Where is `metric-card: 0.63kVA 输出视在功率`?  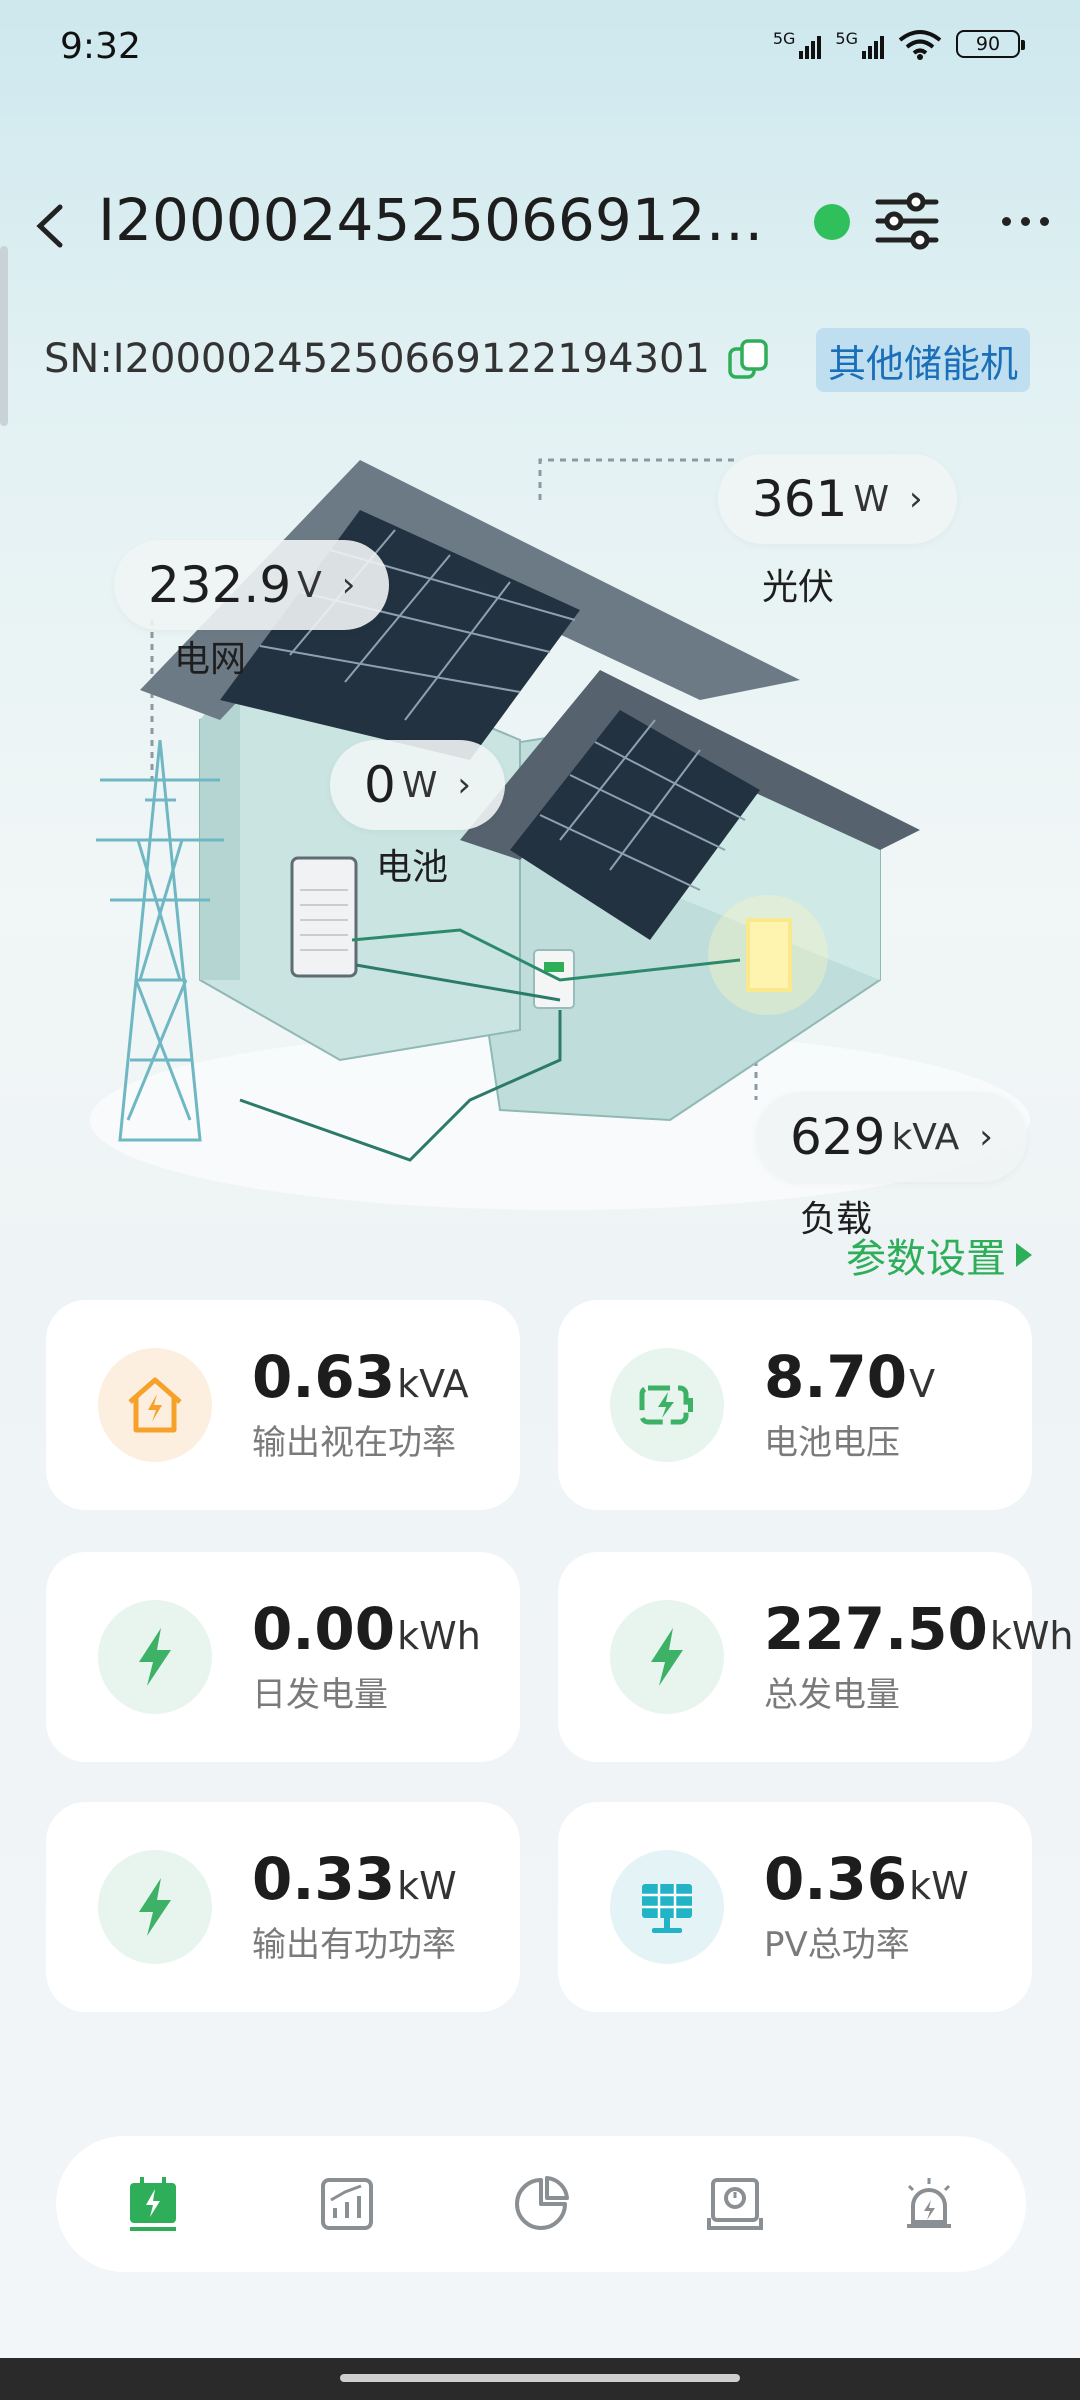
metric-card: 0.63kVA 输出视在功率 is located at coordinates (283, 1405).